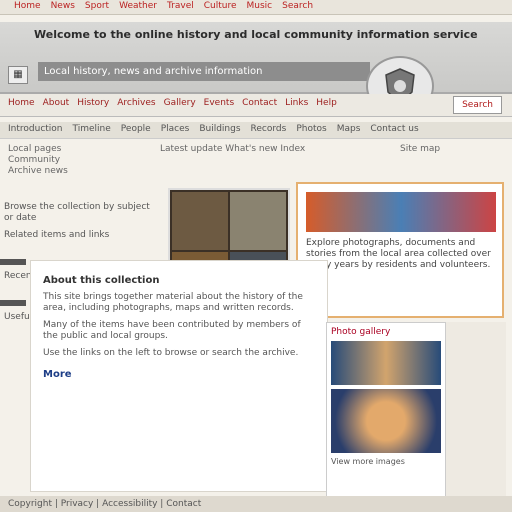  What do you see at coordinates (232, 149) in the screenshot?
I see `update-links: Latest update What's new Index` at bounding box center [232, 149].